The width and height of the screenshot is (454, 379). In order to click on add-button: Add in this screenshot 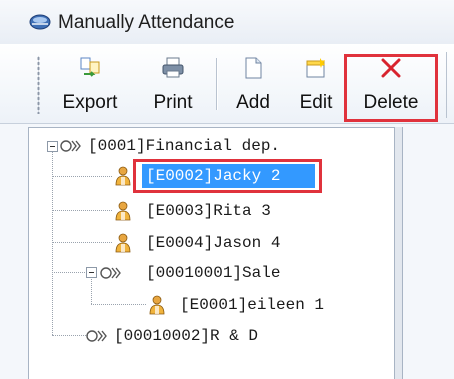, I will do `click(253, 85)`.